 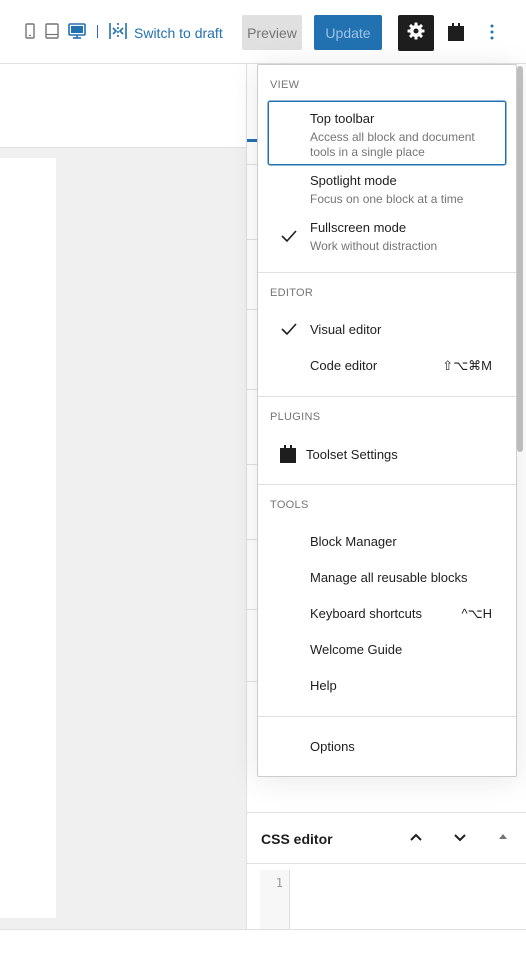 What do you see at coordinates (387, 199) in the screenshot?
I see `menu-item-description: Focus on one block at a time` at bounding box center [387, 199].